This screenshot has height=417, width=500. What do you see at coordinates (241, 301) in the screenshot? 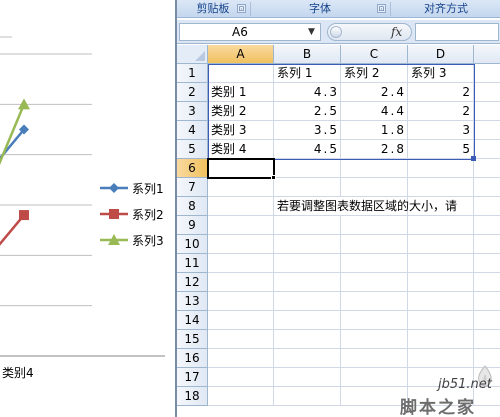
I see `cell-a13` at bounding box center [241, 301].